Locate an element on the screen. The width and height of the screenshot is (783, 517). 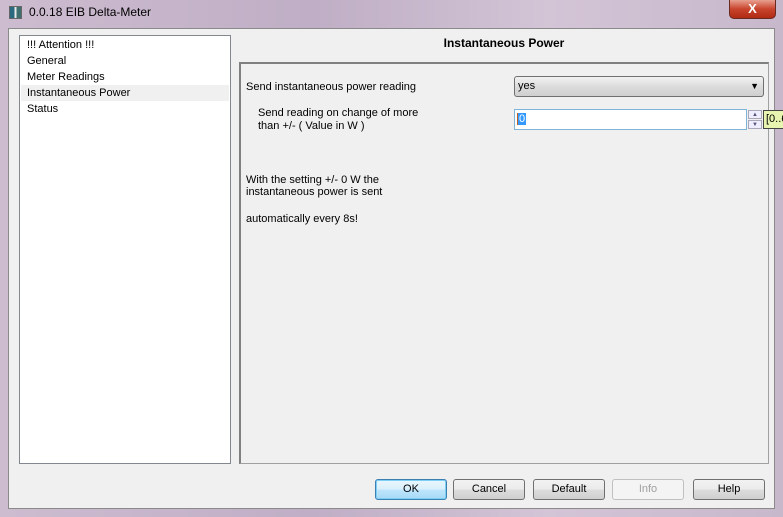
tree-item-attention: !!! Attention !!! is located at coordinates (125, 45).